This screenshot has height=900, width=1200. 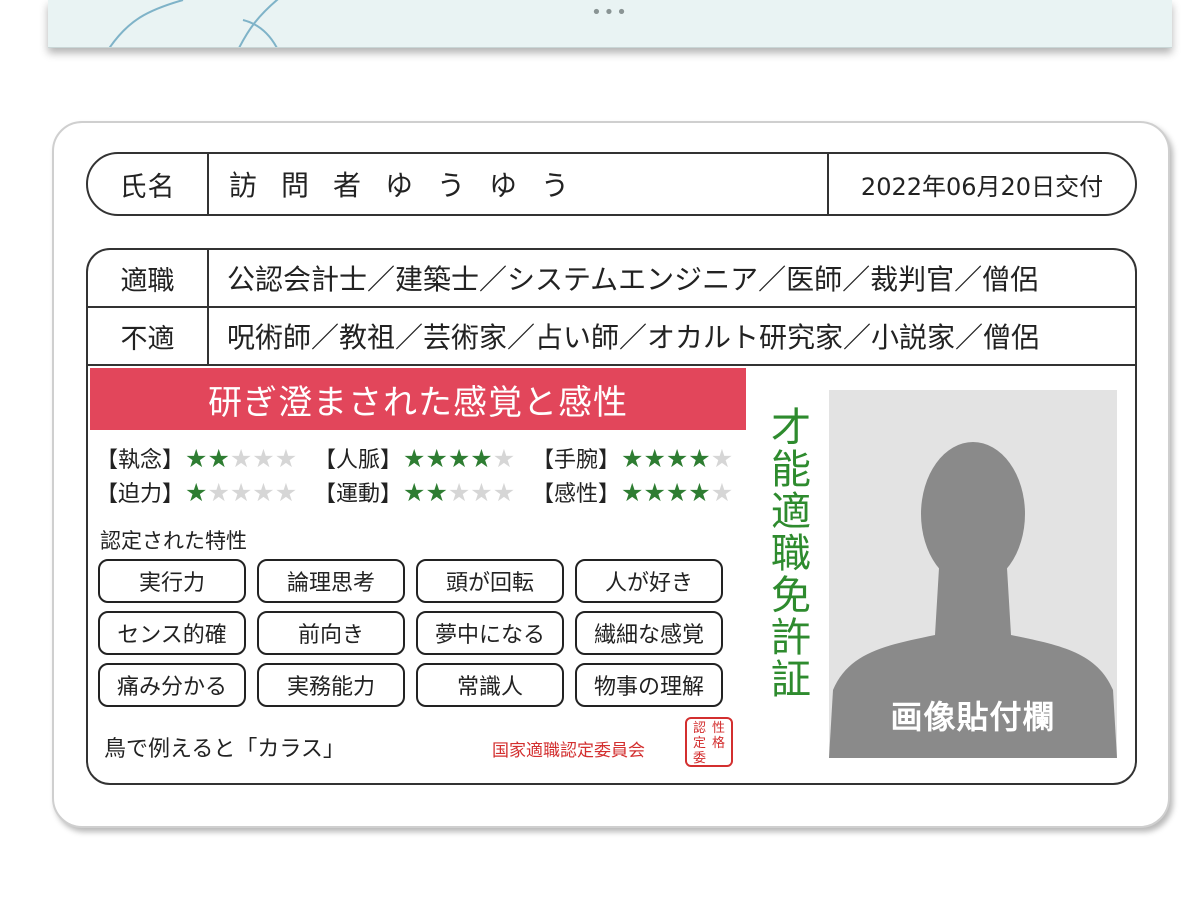 I want to click on trait-badge: センス的確, so click(x=172, y=633).